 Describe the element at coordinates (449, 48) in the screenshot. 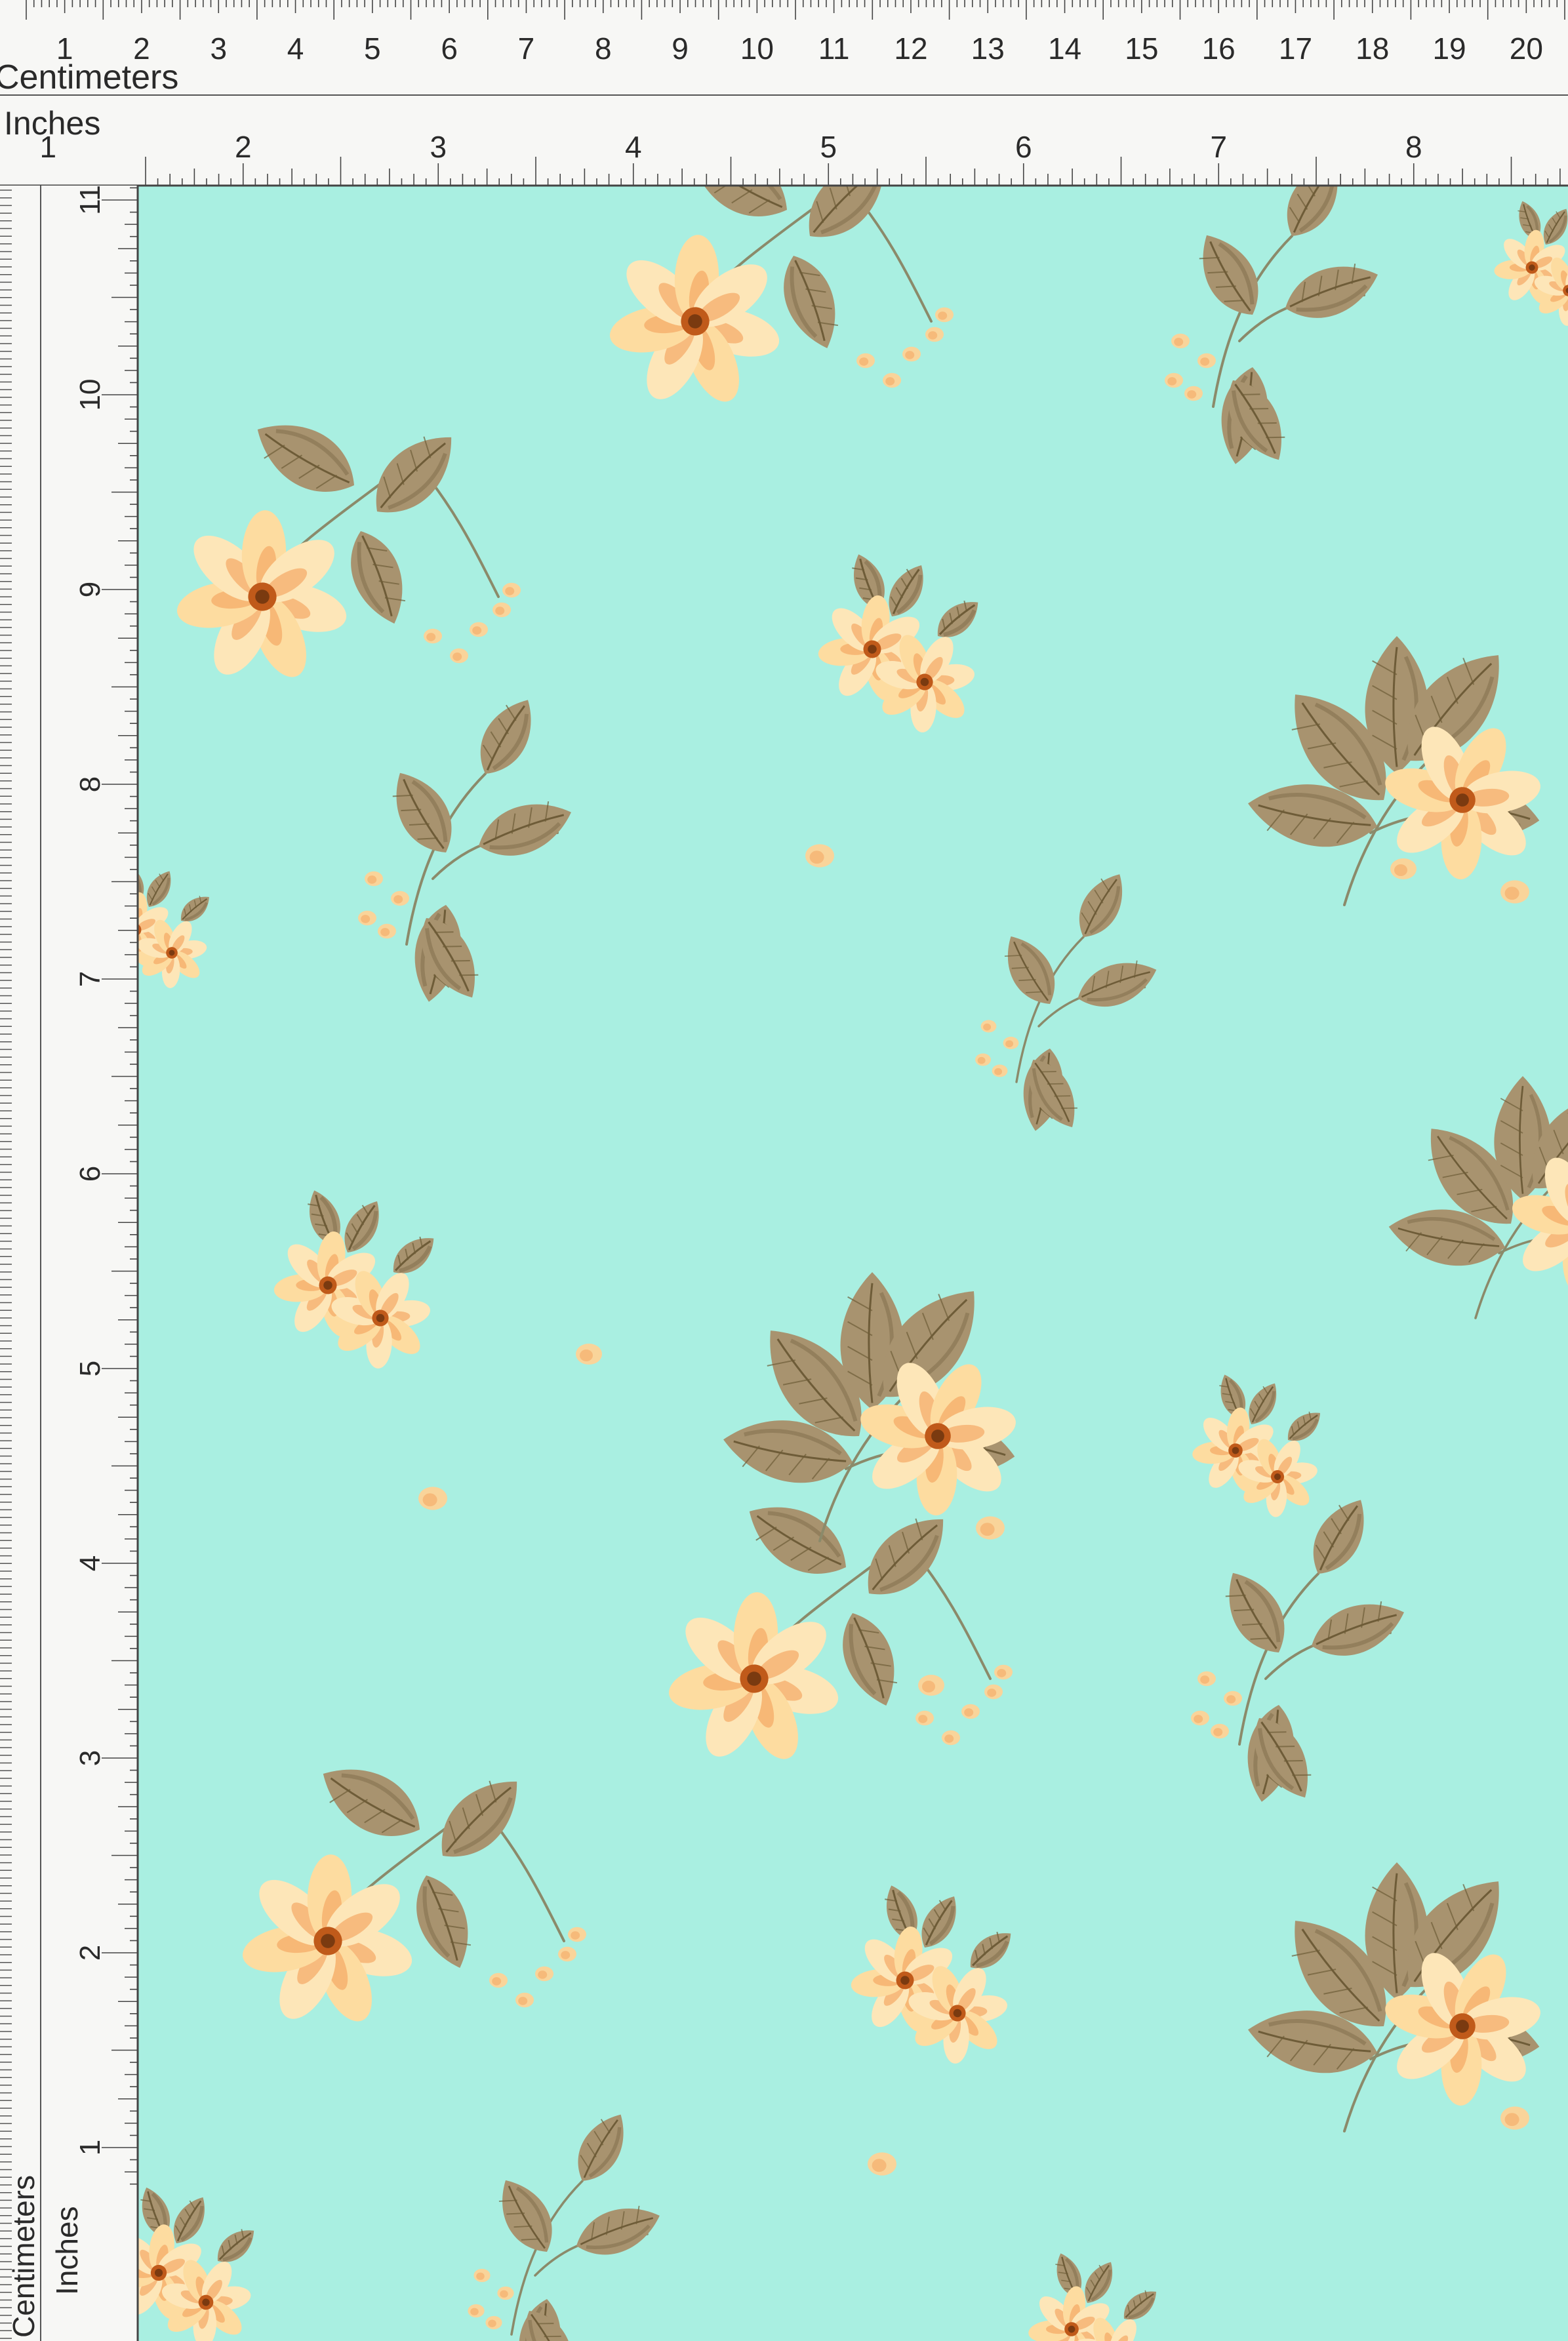

I see `top-ruler-cm-number: 6` at that location.